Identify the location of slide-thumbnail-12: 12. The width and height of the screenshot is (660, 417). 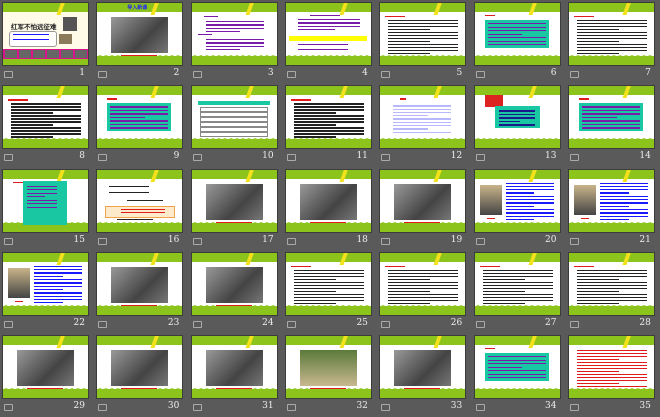
(423, 126).